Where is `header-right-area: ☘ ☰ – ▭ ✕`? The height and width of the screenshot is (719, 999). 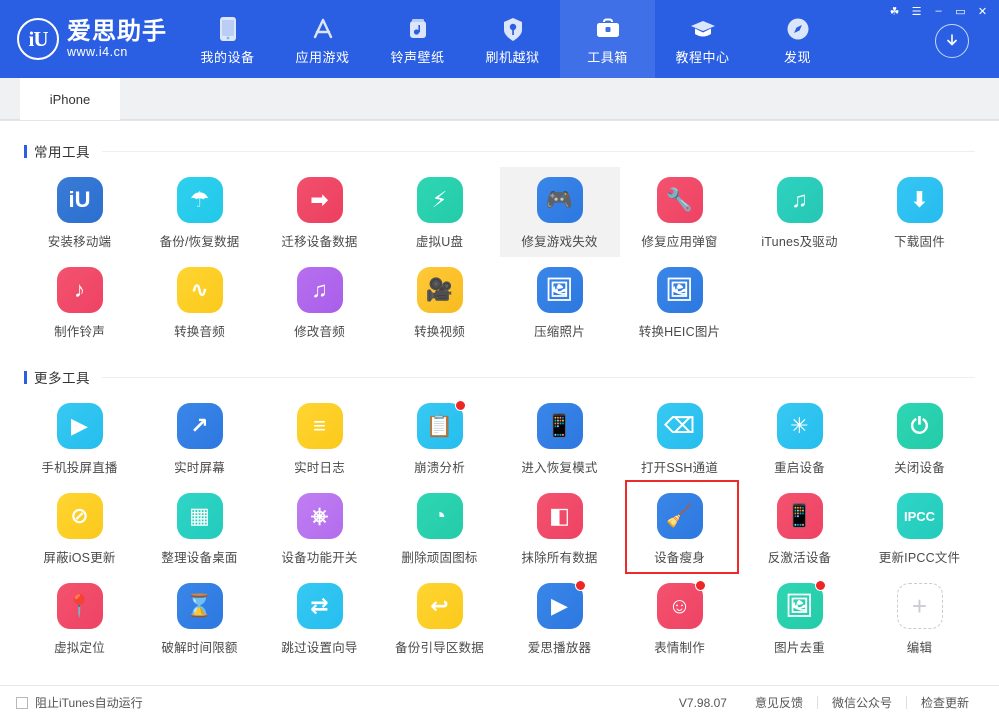 header-right-area: ☘ ☰ – ▭ ✕ is located at coordinates (934, 39).